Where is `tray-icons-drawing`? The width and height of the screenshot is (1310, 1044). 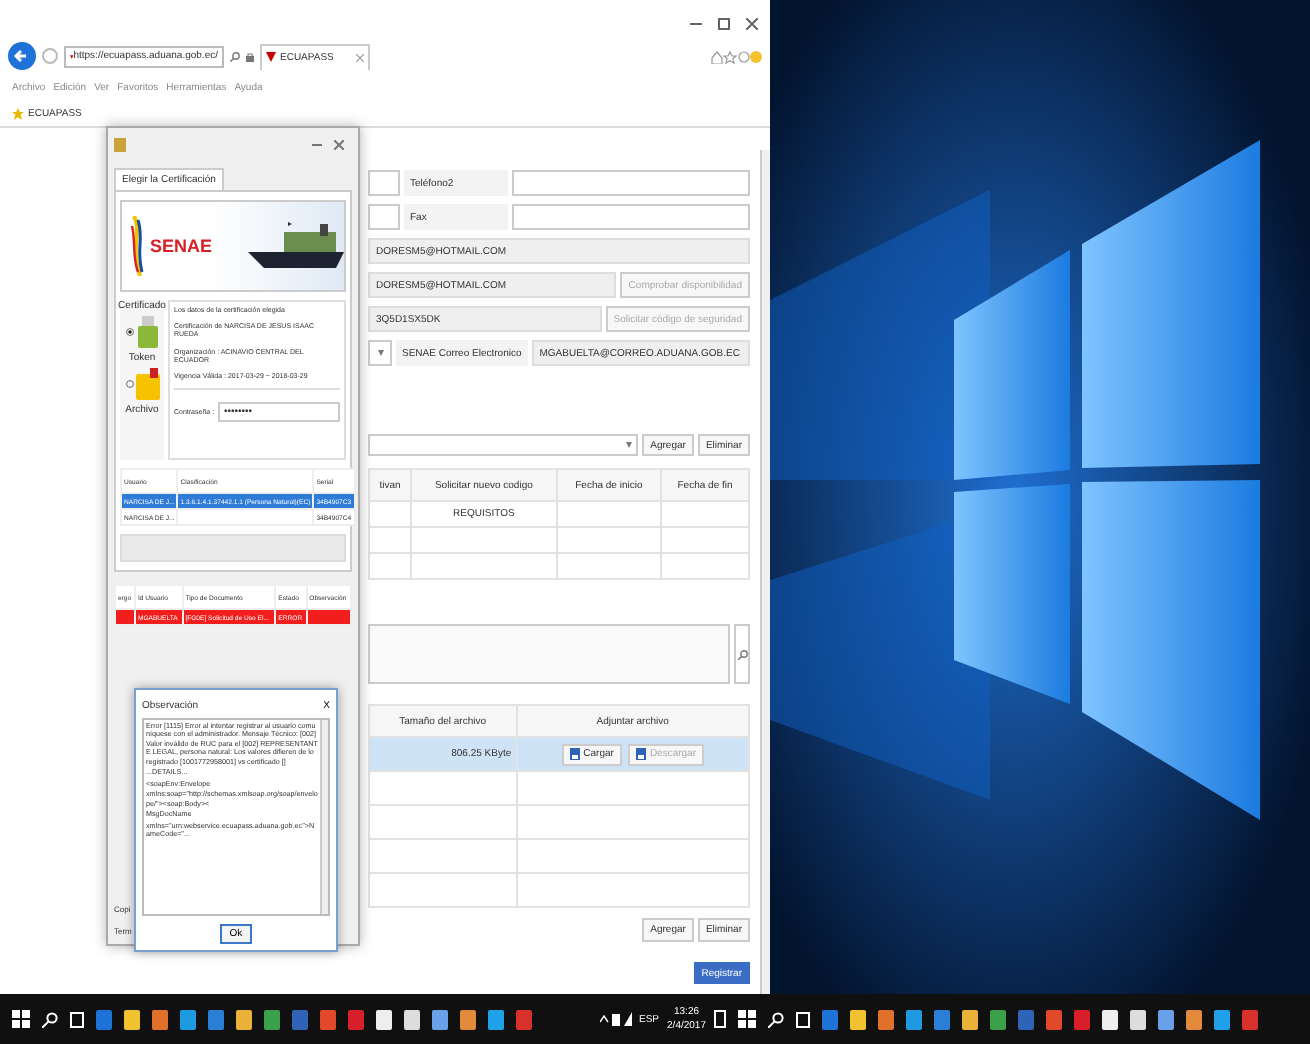 tray-icons-drawing is located at coordinates (615, 1019).